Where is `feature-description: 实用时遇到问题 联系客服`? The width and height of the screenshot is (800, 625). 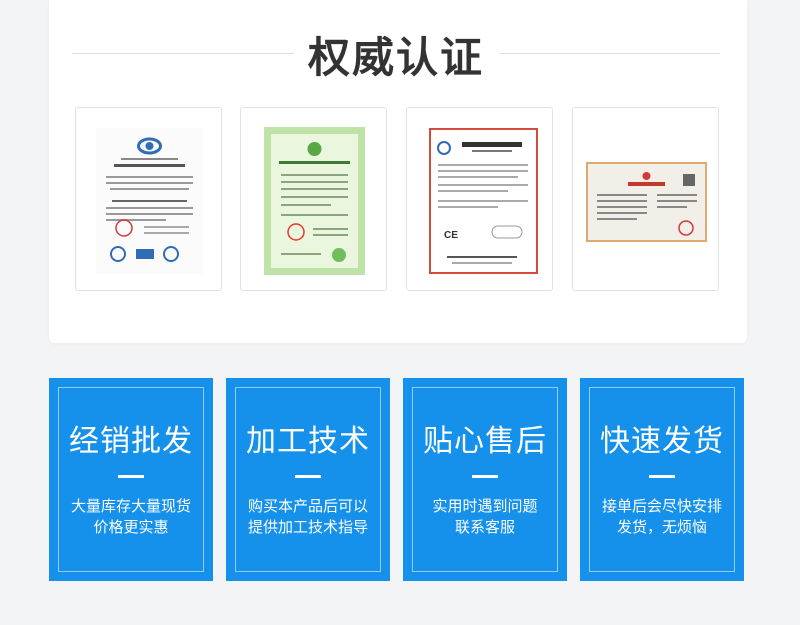
feature-description: 实用时遇到问题 联系客服 is located at coordinates (485, 516).